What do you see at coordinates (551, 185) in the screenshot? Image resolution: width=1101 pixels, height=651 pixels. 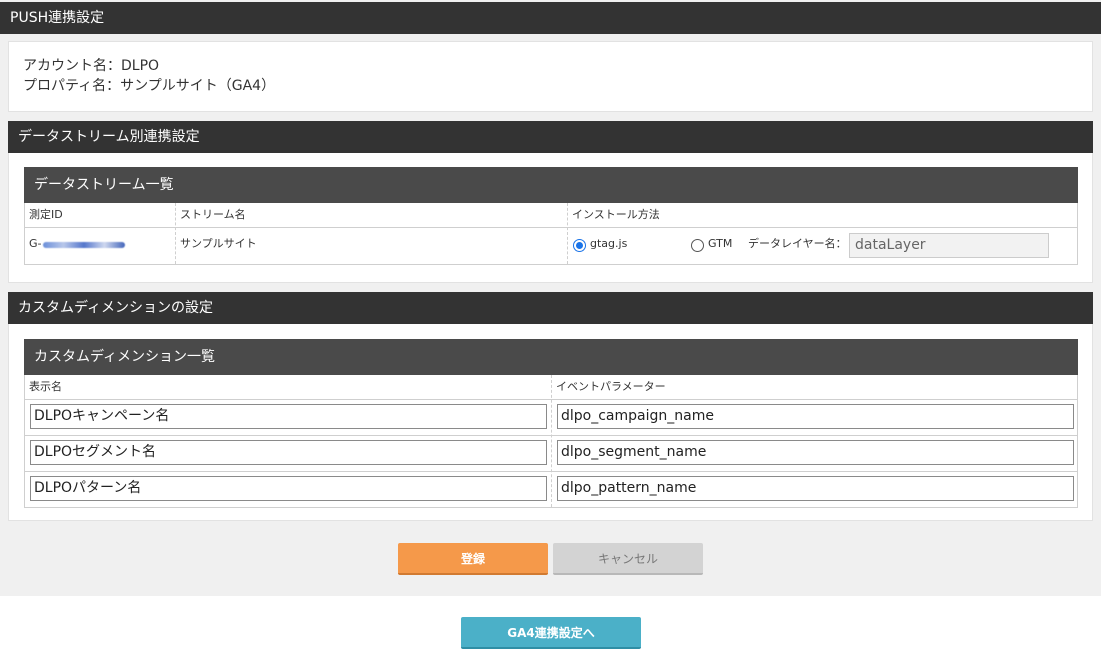 I see `datastream-list-header: データストリーム一覧` at bounding box center [551, 185].